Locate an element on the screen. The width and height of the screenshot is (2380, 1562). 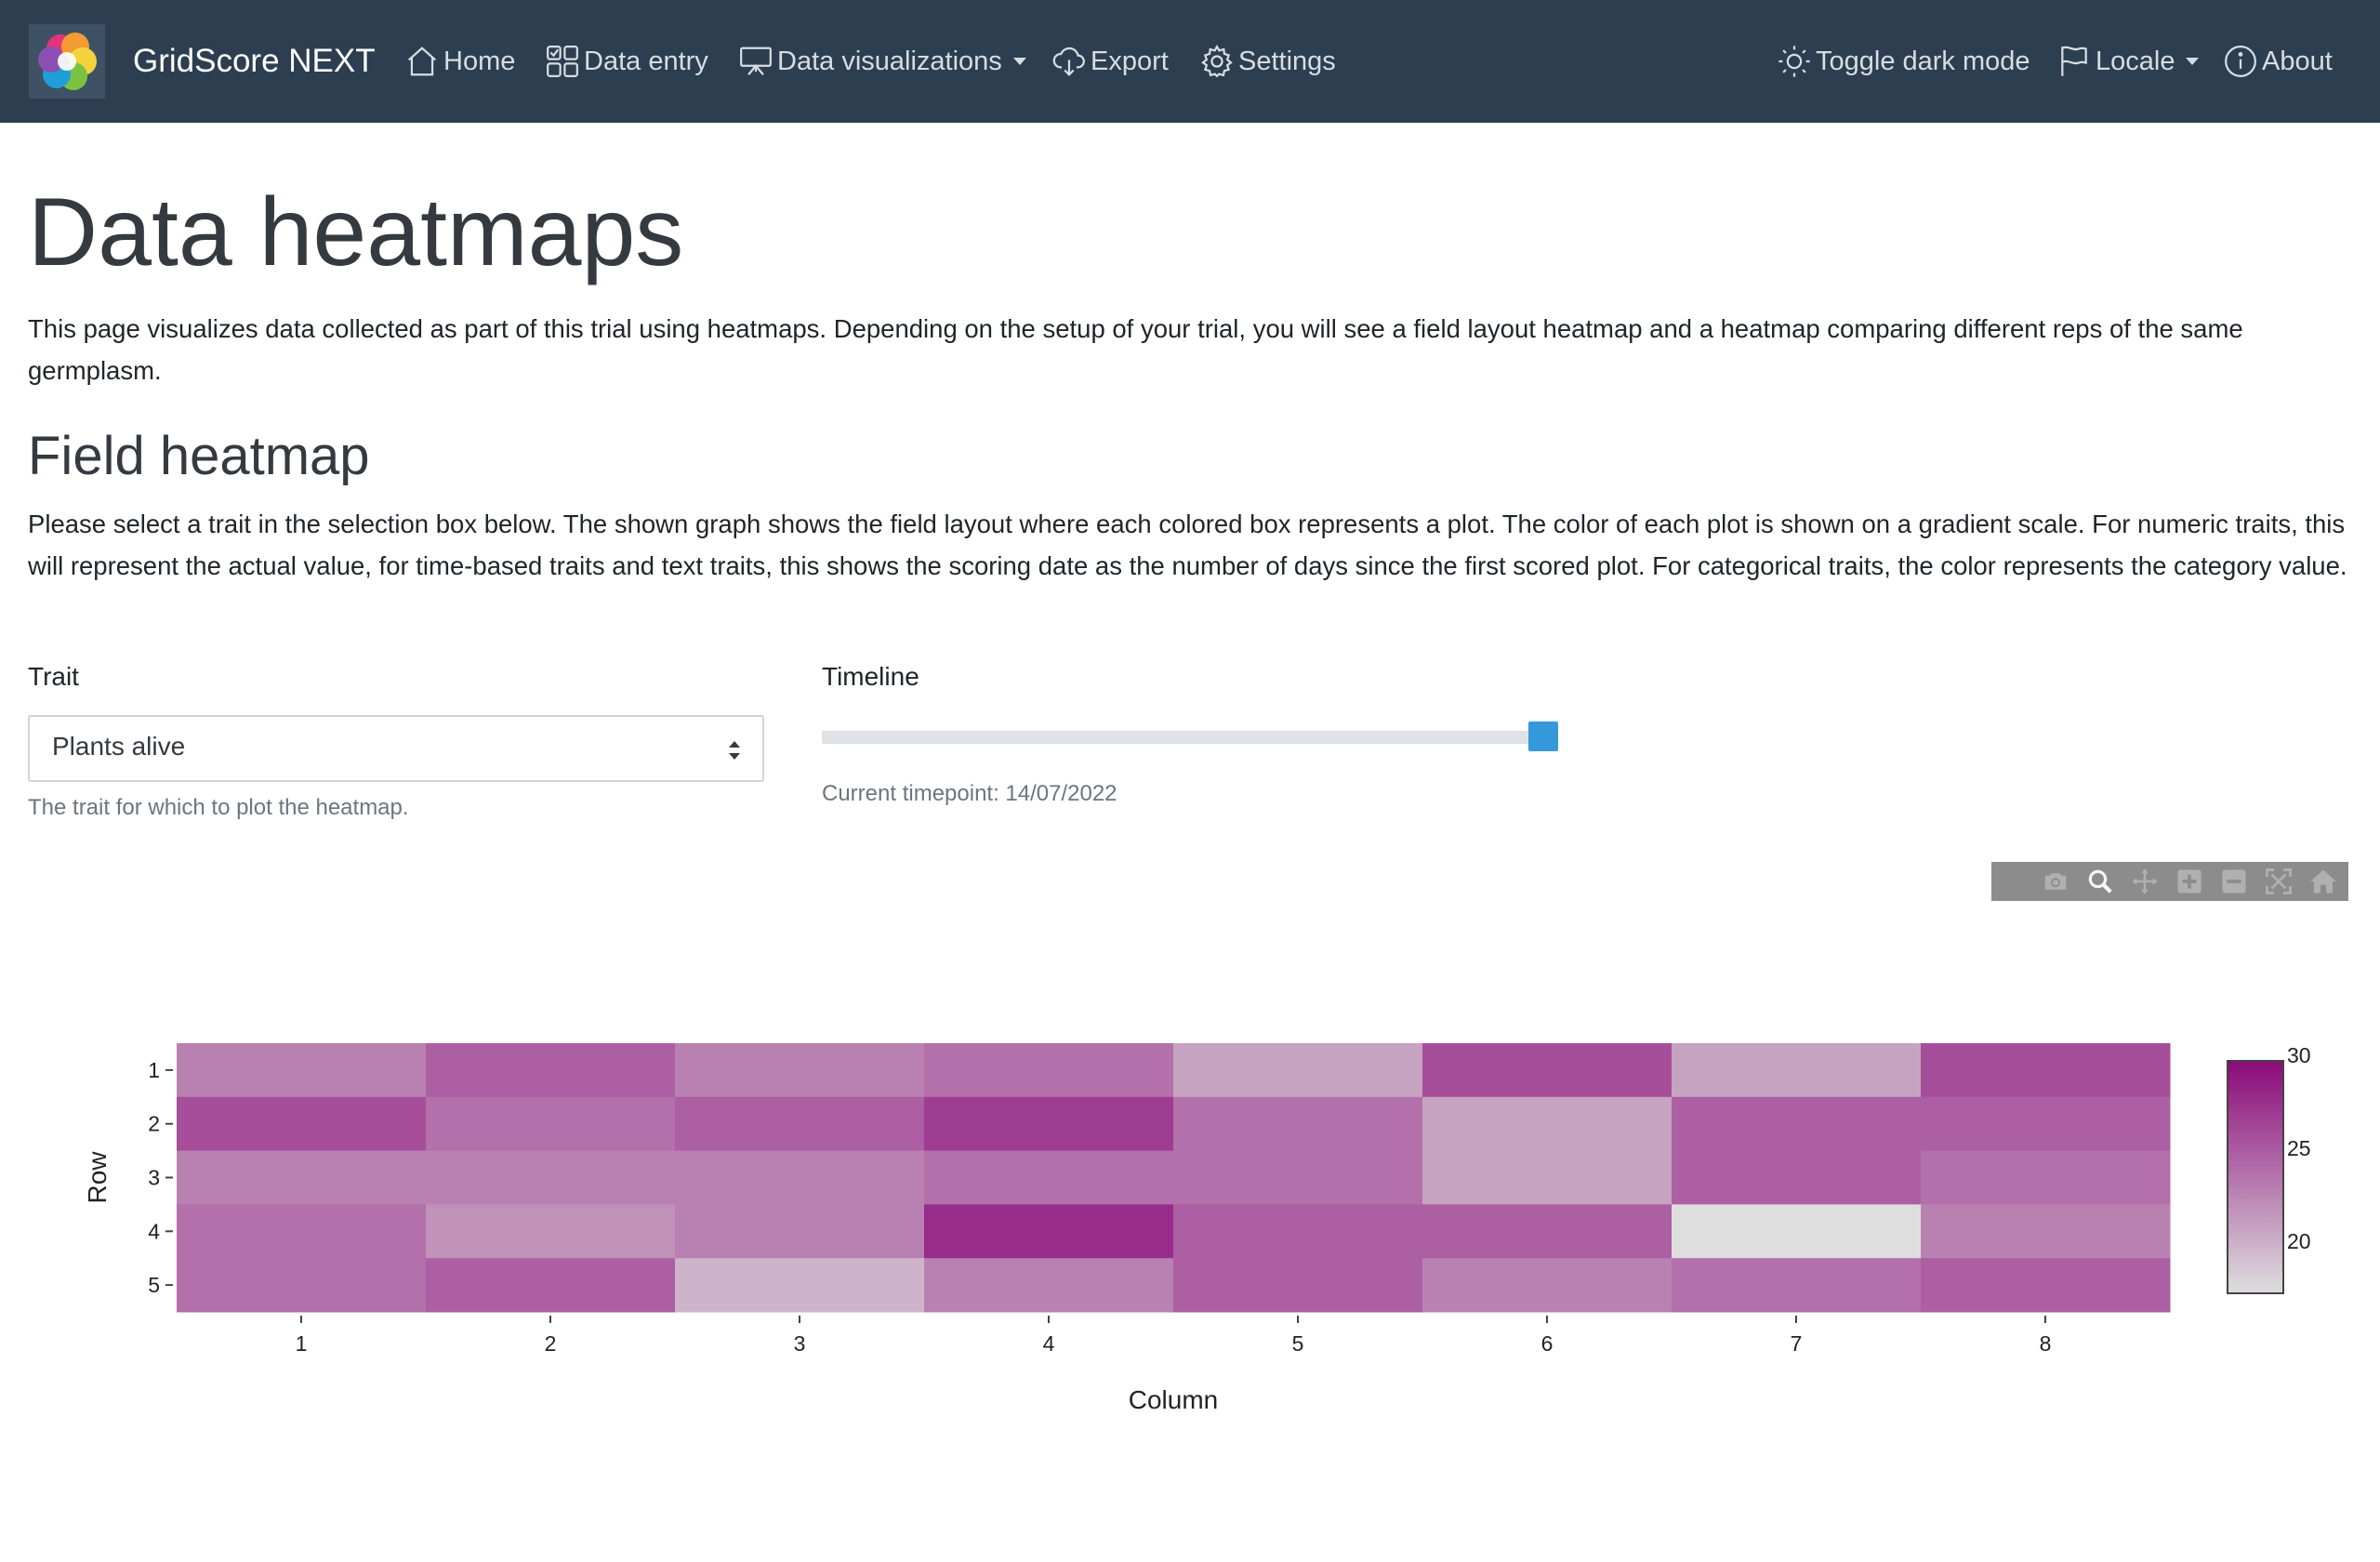
nav-home: Home is located at coordinates (459, 62).